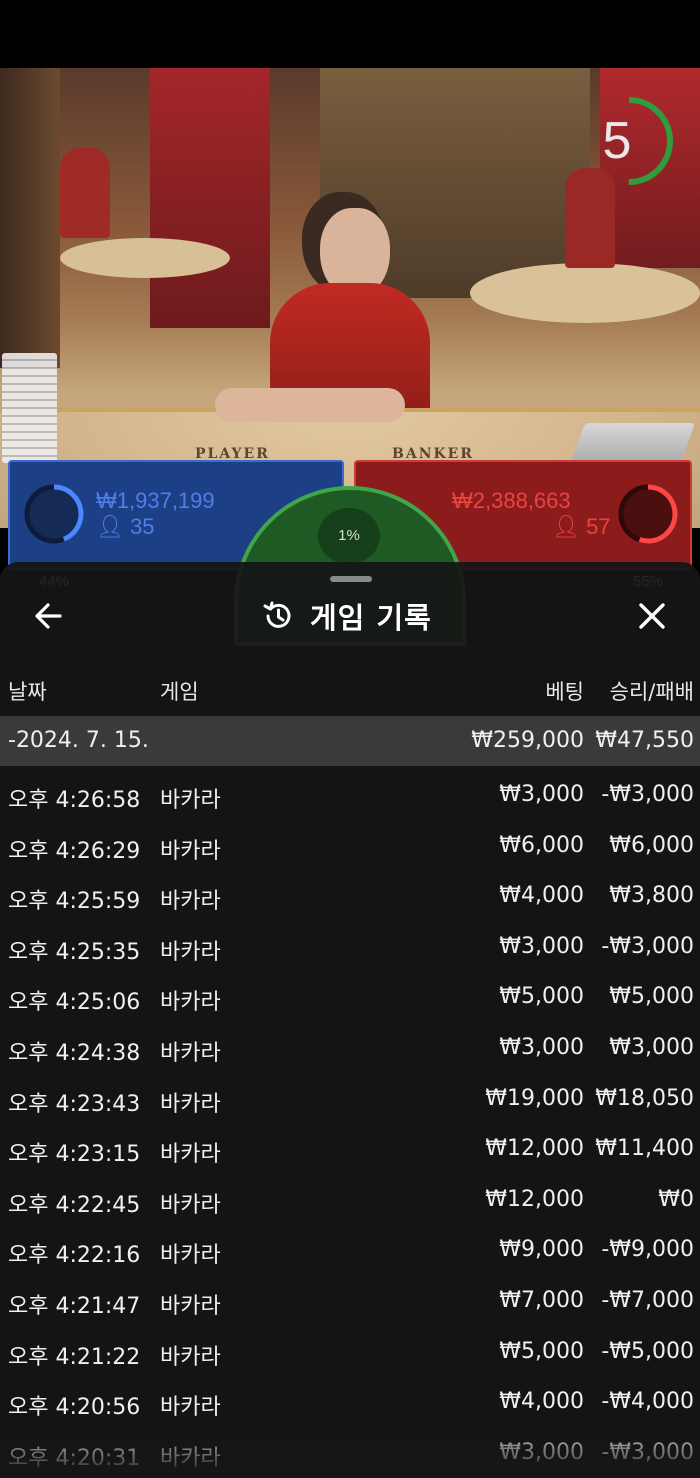 The width and height of the screenshot is (700, 1478). What do you see at coordinates (310, 405) in the screenshot?
I see `dealer-arm` at bounding box center [310, 405].